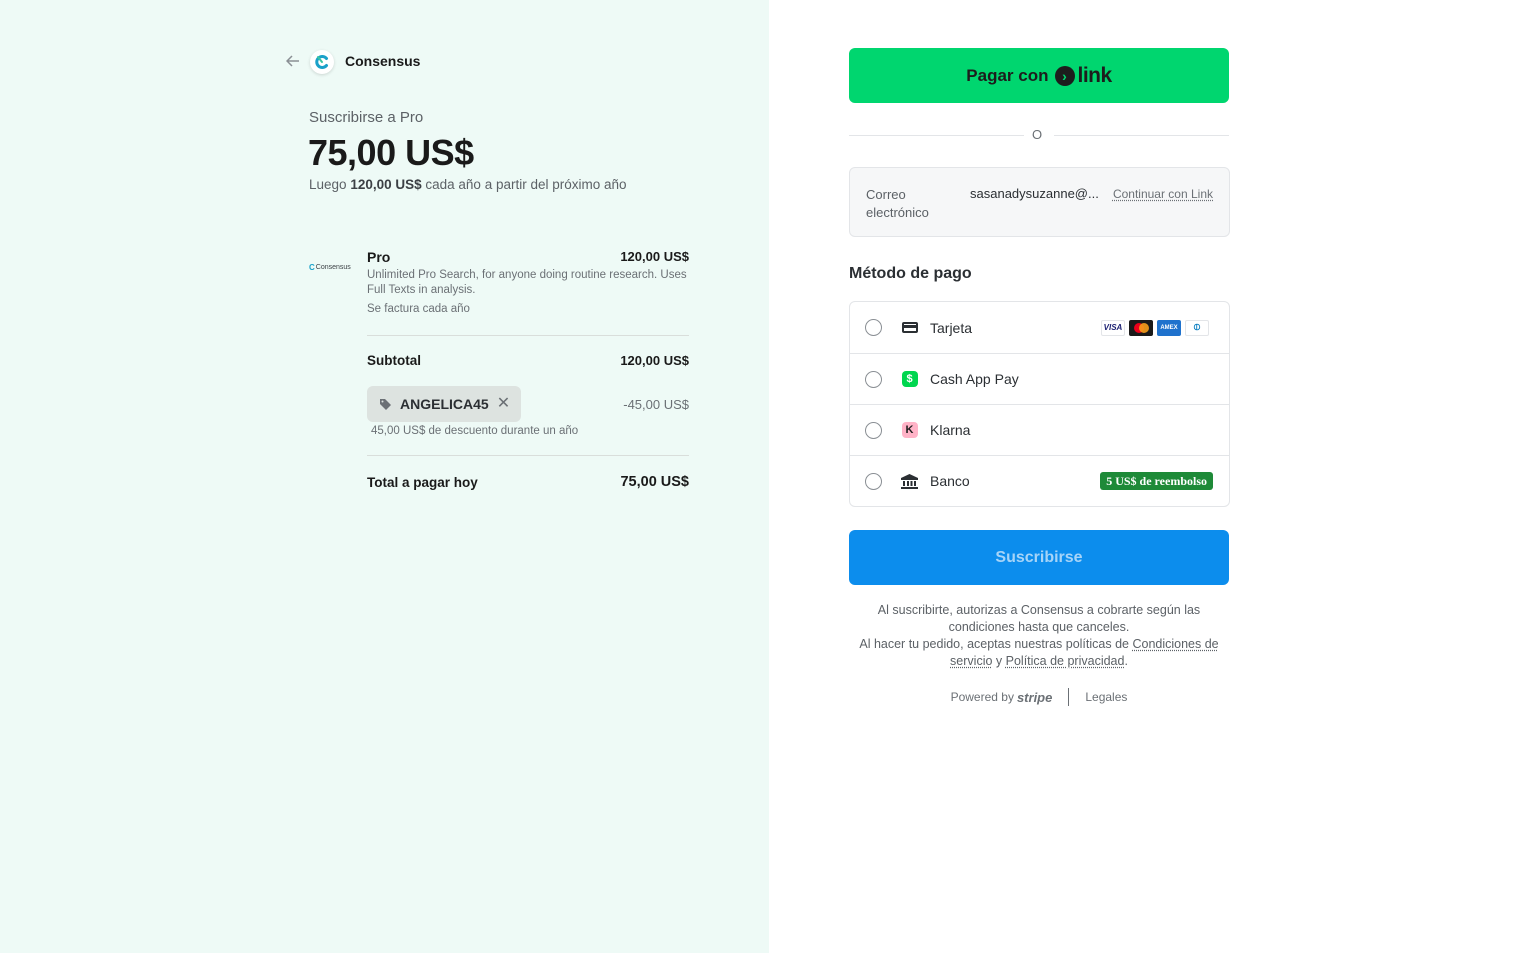  Describe the element at coordinates (950, 430) in the screenshot. I see `payment-option-label: Klarna` at that location.